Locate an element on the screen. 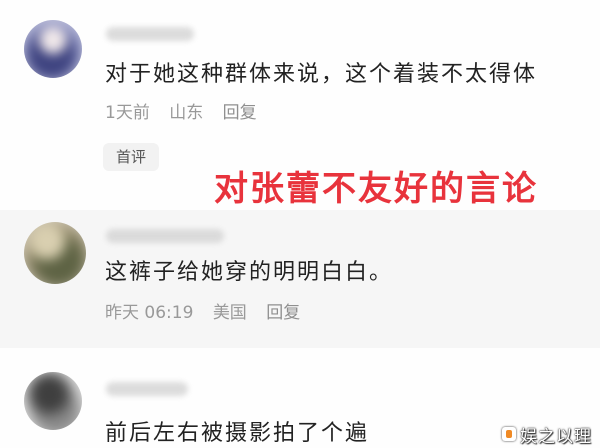  watermark: 娱之以理 is located at coordinates (547, 435).